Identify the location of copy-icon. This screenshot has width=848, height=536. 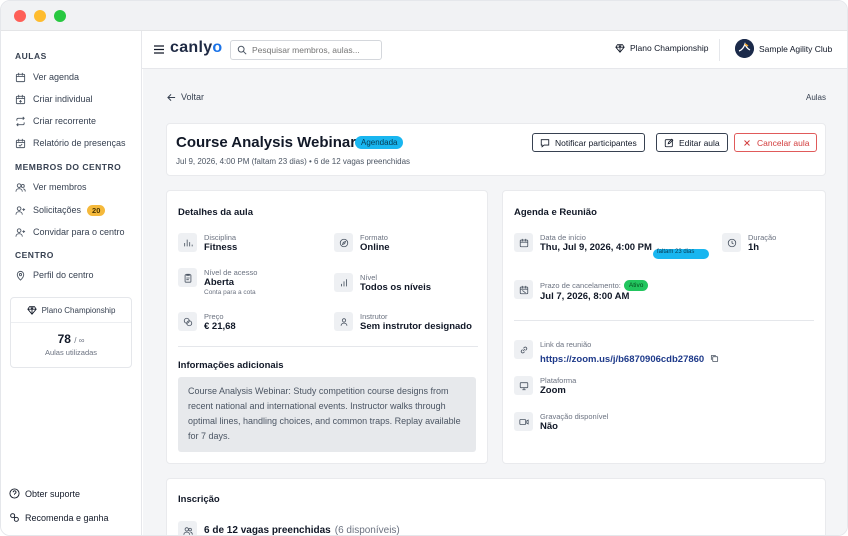
(714, 358).